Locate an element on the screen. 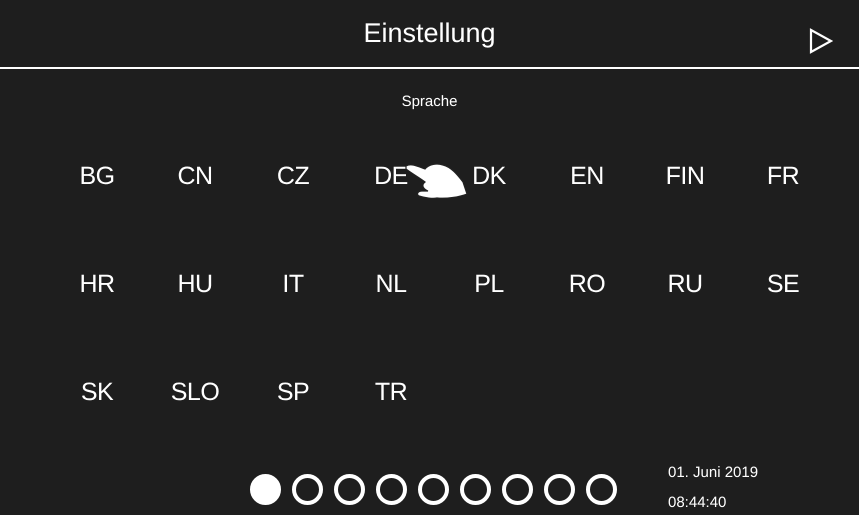 The height and width of the screenshot is (515, 859). language-option: FR is located at coordinates (783, 176).